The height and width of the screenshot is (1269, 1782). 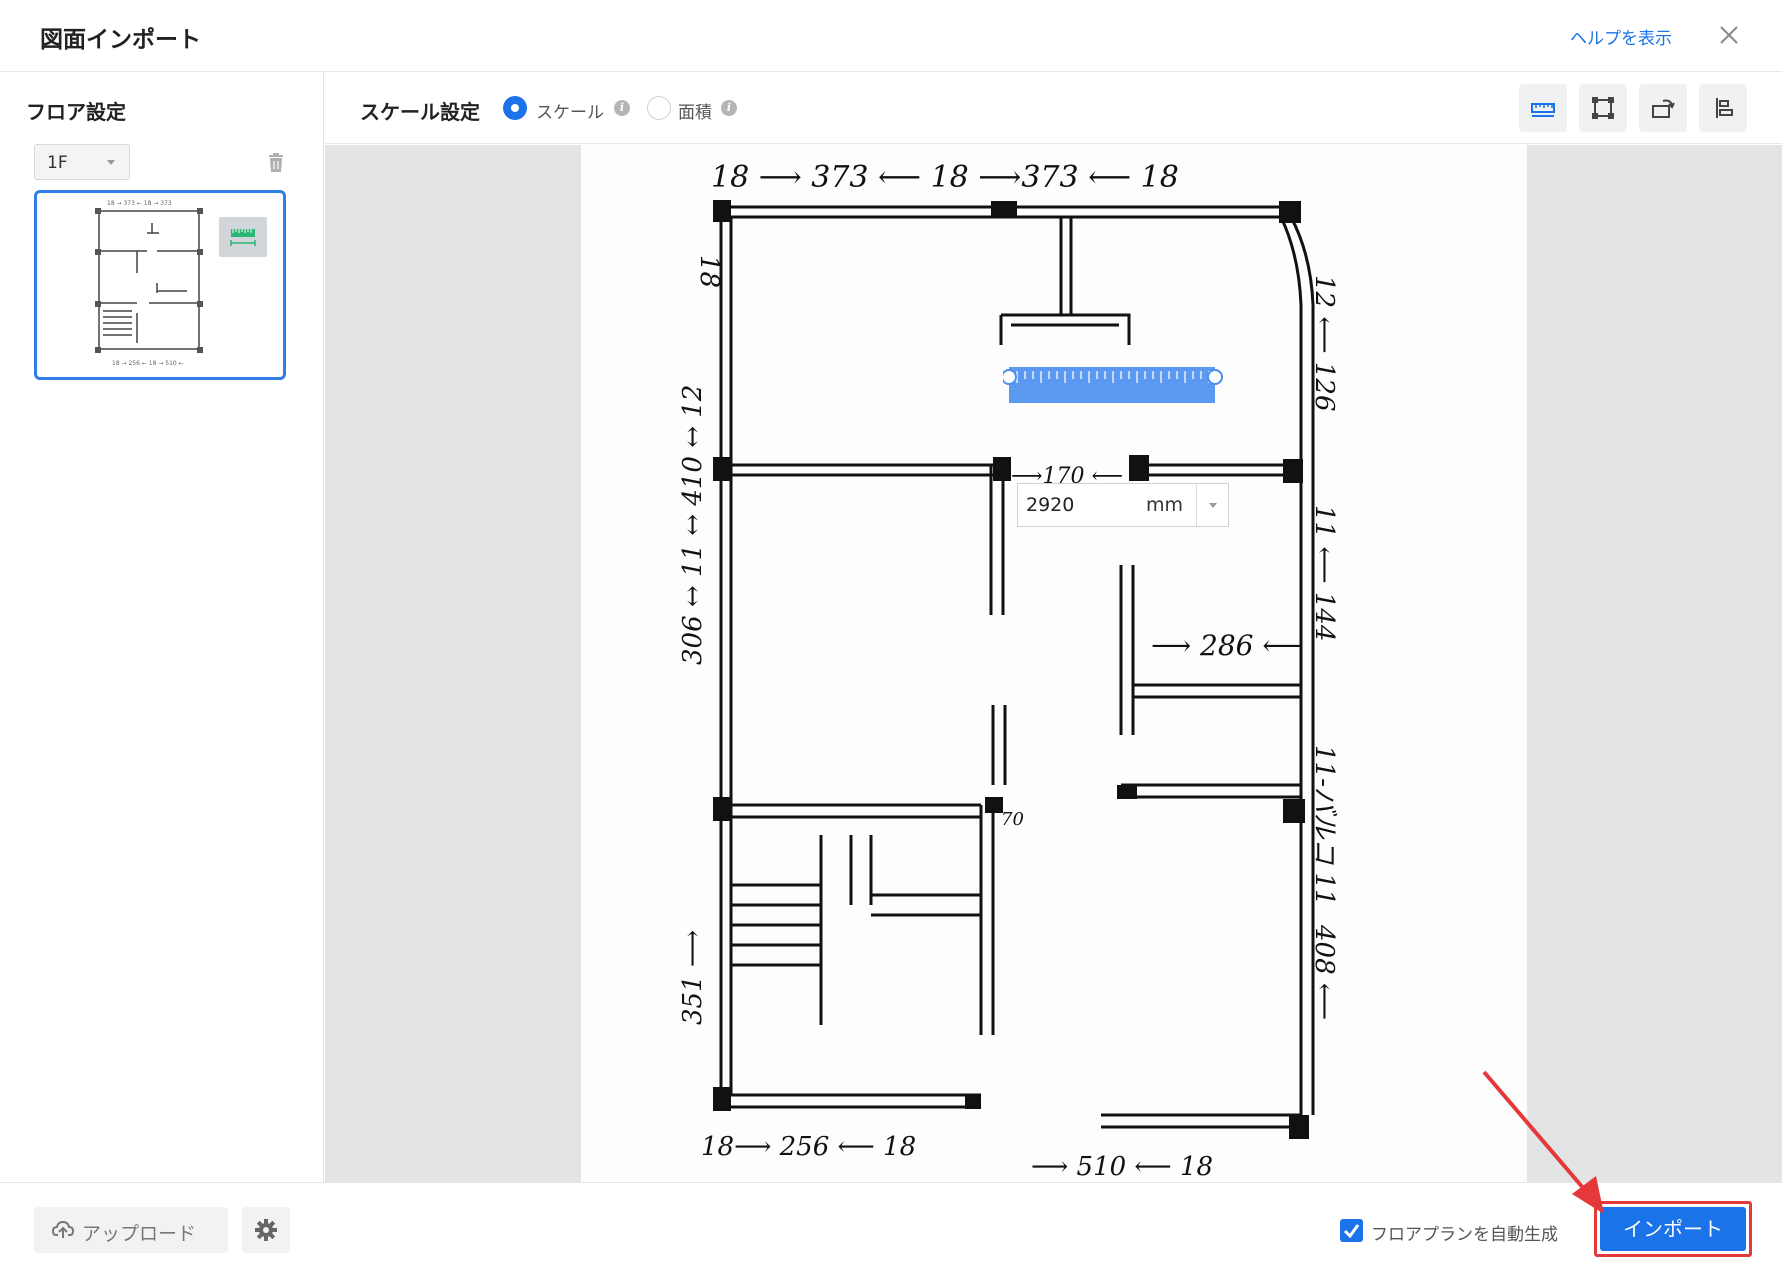 What do you see at coordinates (1673, 1229) in the screenshot?
I see `import-button: インポート` at bounding box center [1673, 1229].